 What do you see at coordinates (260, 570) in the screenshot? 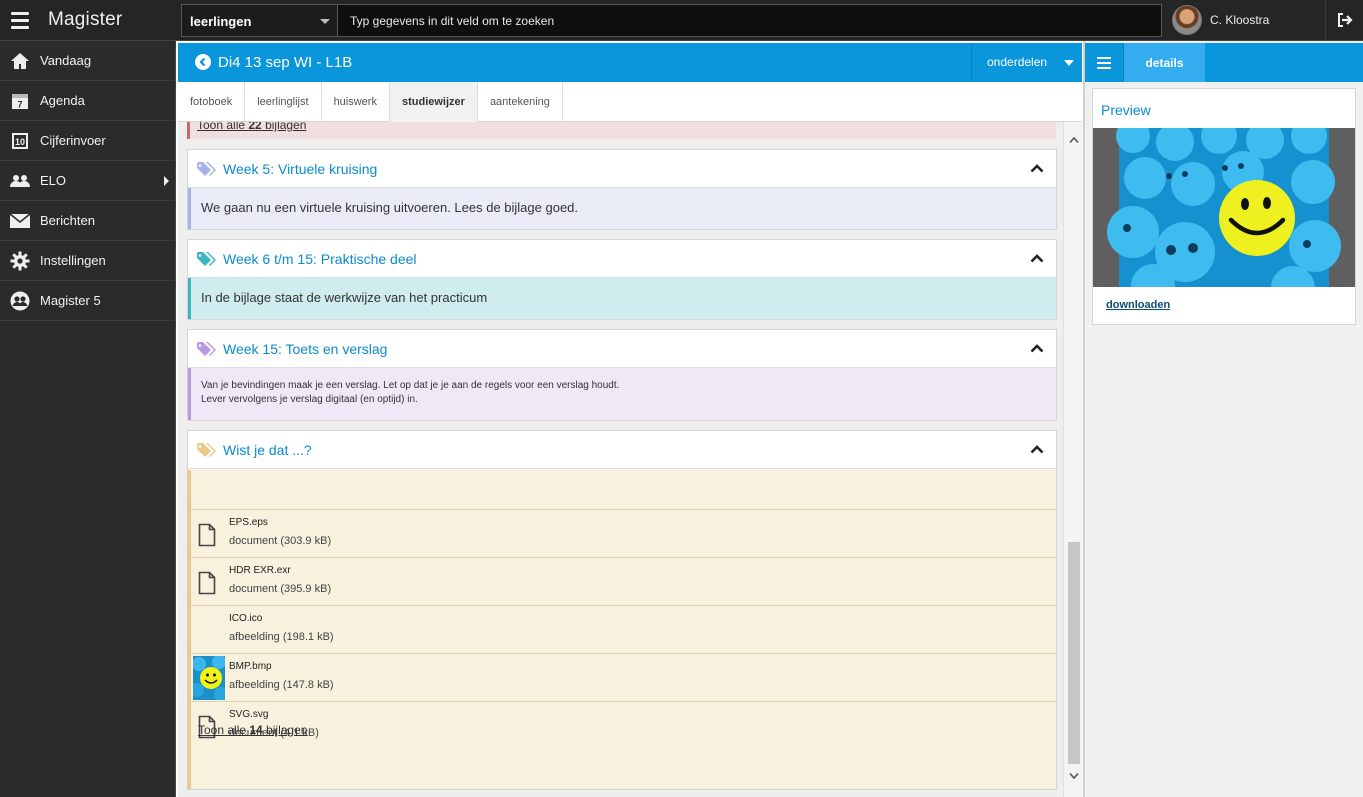
I see `attachment-name: HDR EXR.exr` at bounding box center [260, 570].